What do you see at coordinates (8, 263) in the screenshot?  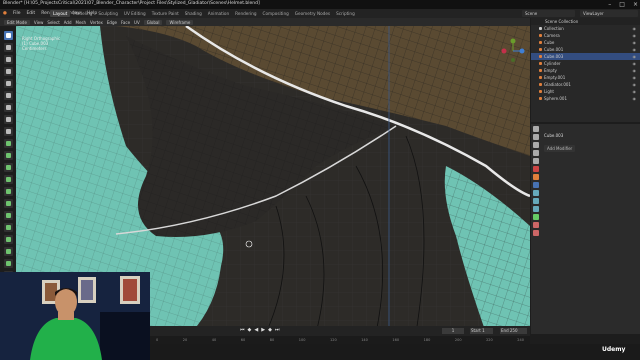 I see `shear-tool-icon` at bounding box center [8, 263].